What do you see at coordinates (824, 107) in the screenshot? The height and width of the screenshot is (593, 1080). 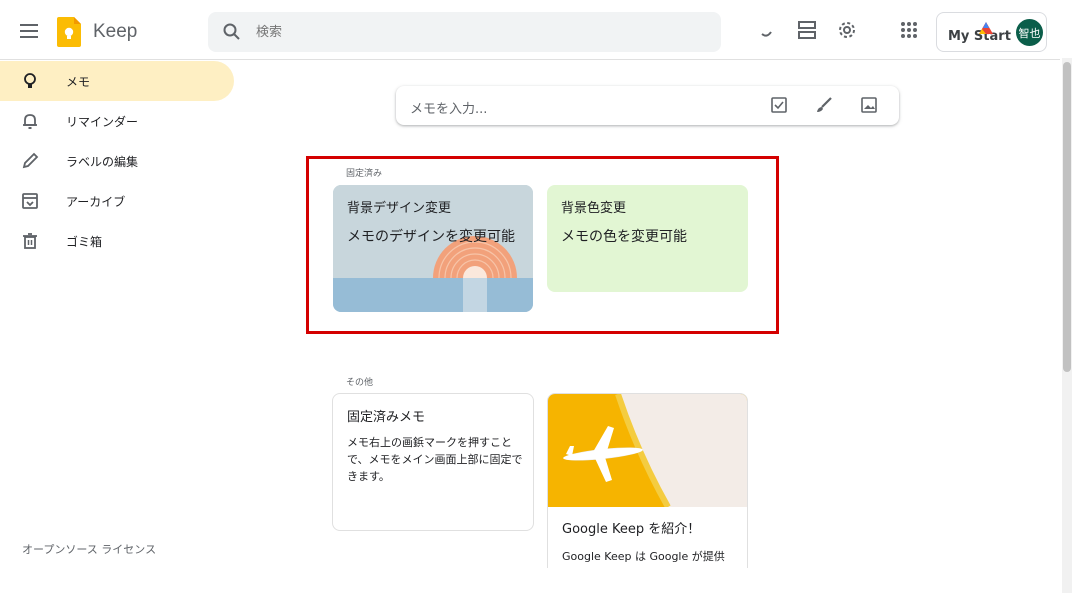 I see `new-drawing-brush-icon` at bounding box center [824, 107].